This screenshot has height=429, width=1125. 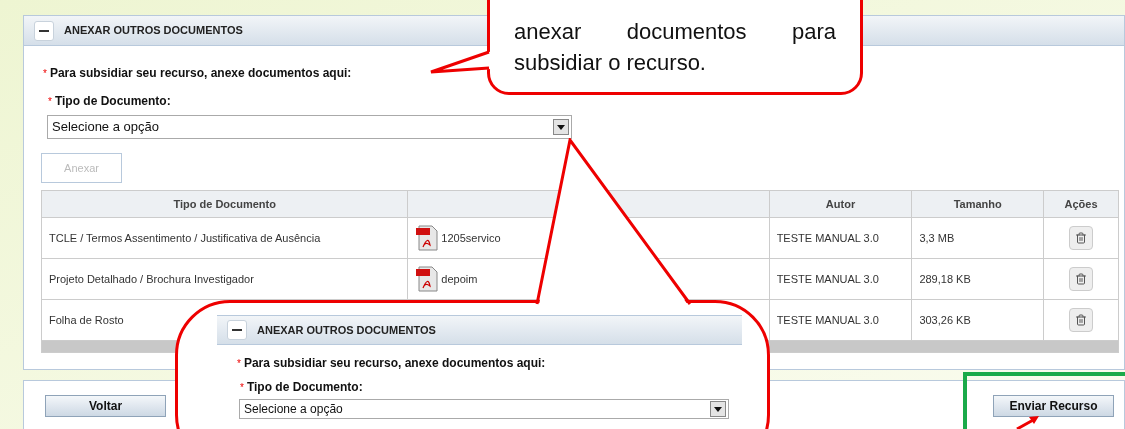 I want to click on column-header: Tamanho, so click(x=977, y=204).